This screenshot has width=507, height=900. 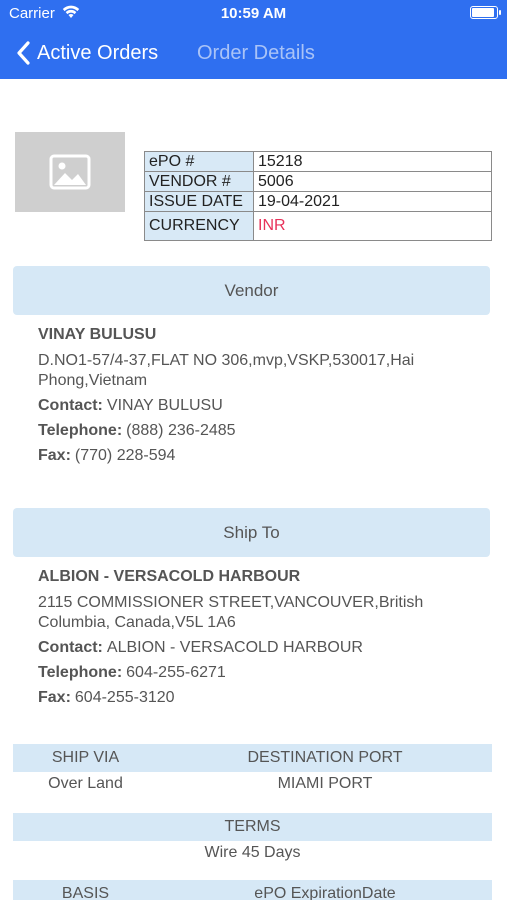 What do you see at coordinates (199, 161) in the screenshot?
I see `epo-label: ePO #` at bounding box center [199, 161].